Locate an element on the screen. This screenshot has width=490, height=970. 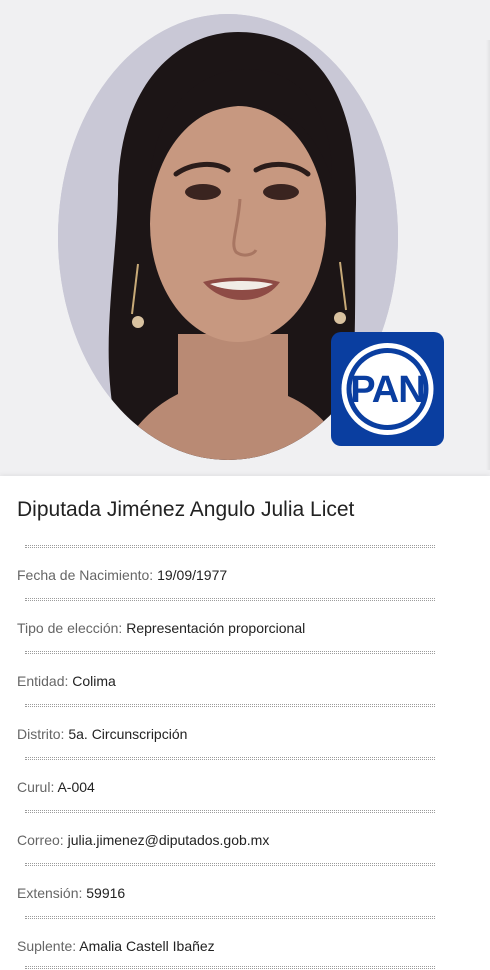
field-substitute: Suplente: Amalia Castell Ibañez is located at coordinates (247, 946).